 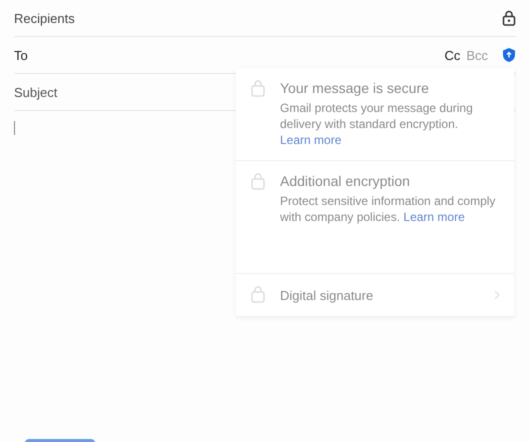 I want to click on section-title: Additional encryption, so click(x=345, y=181).